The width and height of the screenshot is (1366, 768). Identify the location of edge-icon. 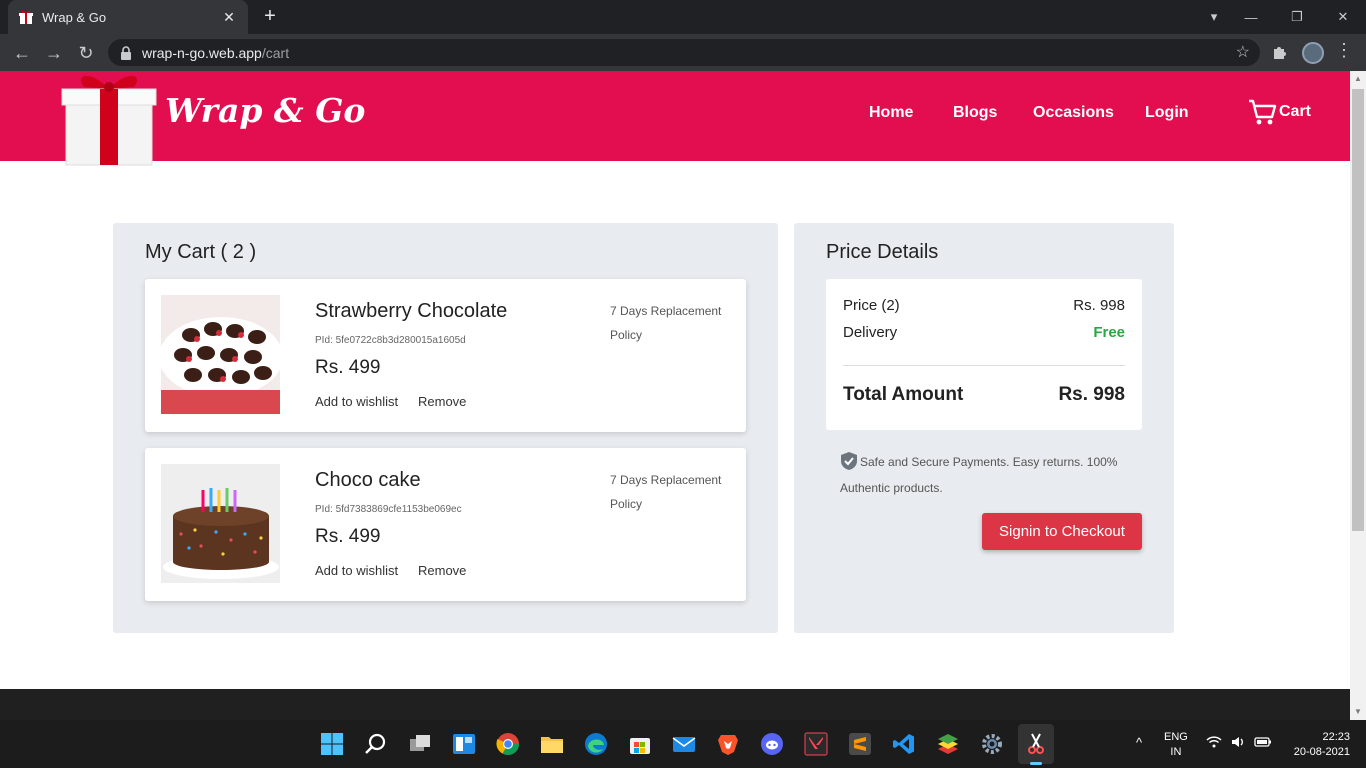
(596, 744).